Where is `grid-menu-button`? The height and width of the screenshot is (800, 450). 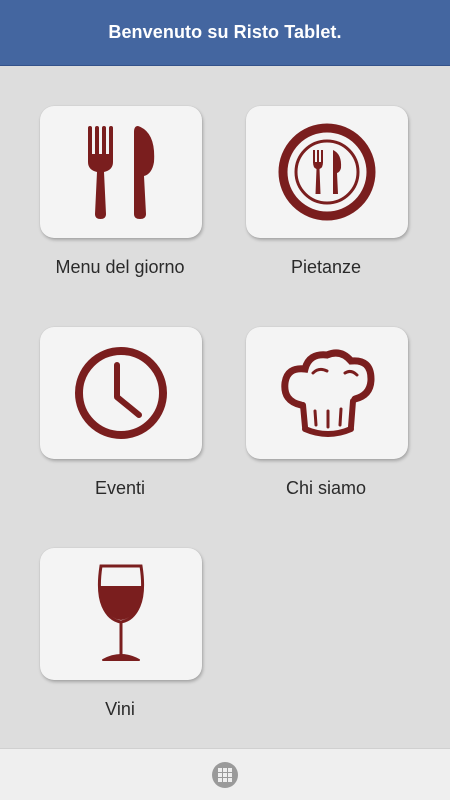 grid-menu-button is located at coordinates (225, 775).